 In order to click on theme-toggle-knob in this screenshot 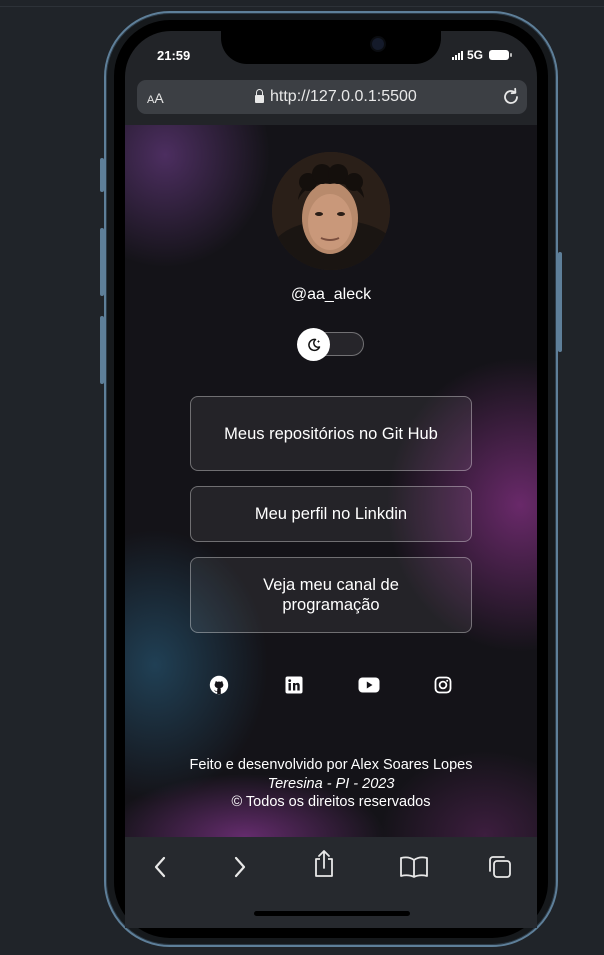, I will do `click(313, 344)`.